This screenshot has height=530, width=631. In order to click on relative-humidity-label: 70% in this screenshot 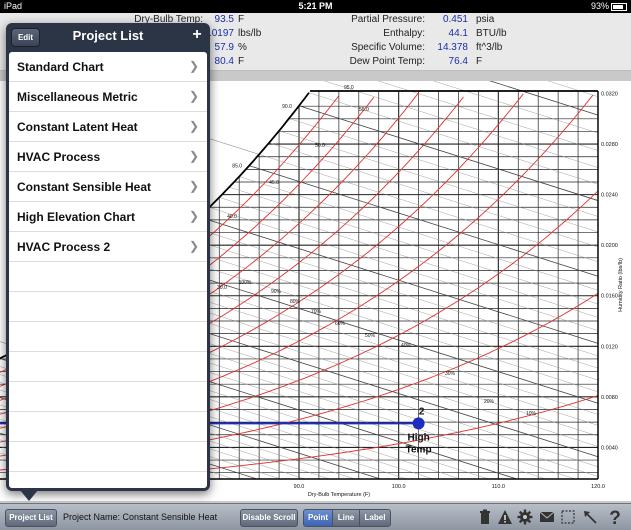, I will do `click(316, 312)`.